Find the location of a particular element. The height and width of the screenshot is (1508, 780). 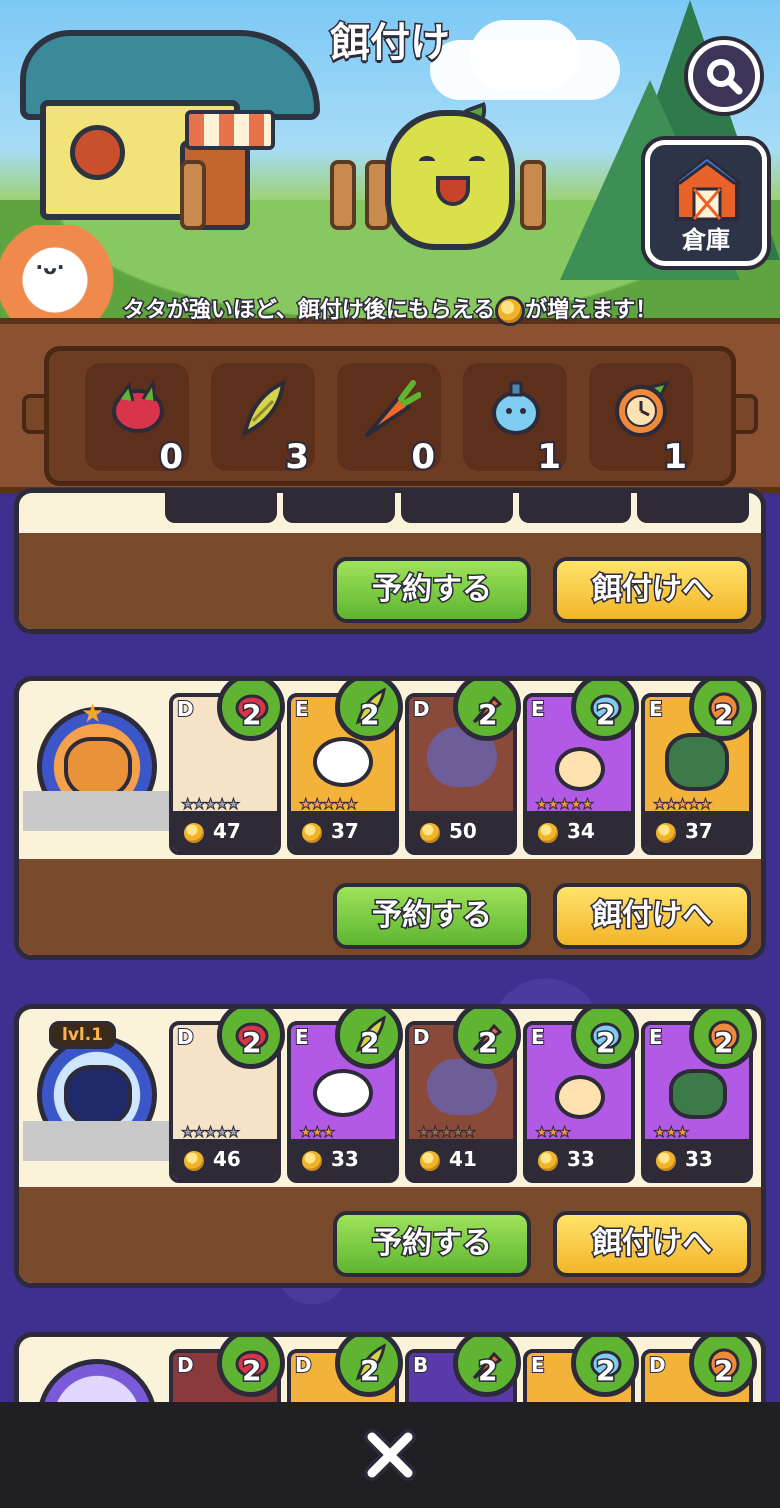

inventory-slot-bamboo: 3 is located at coordinates (263, 421).